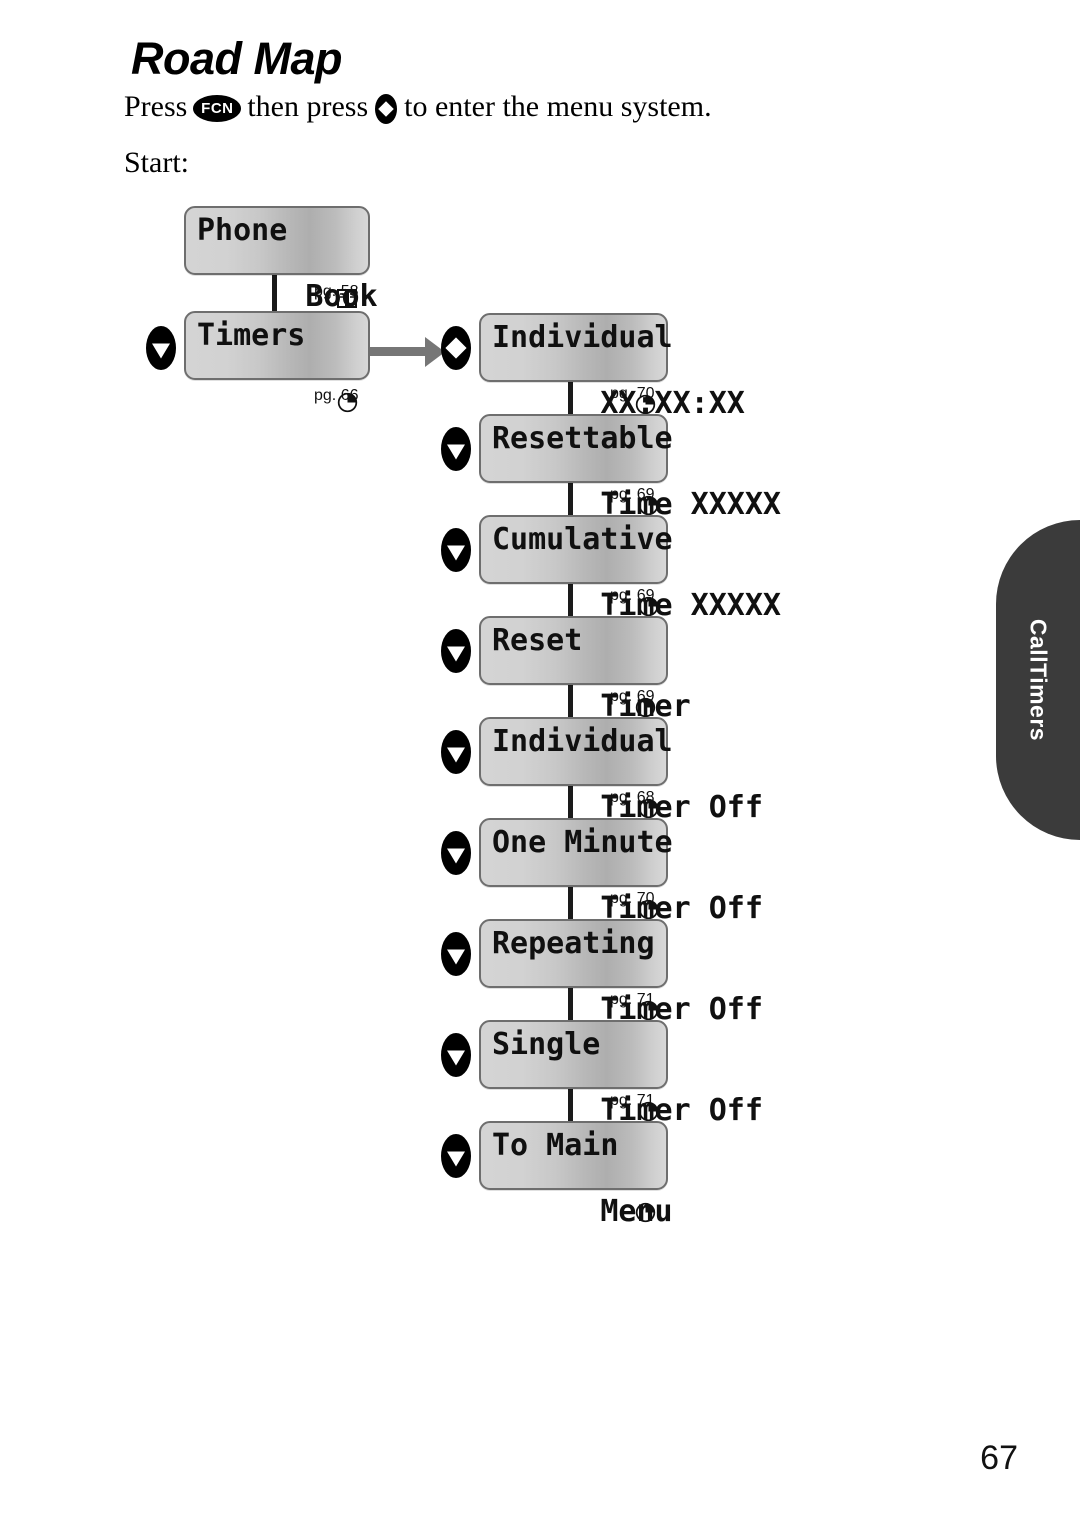 The image size is (1080, 1524). I want to click on nav-key-down-repeating-timer-off, so click(456, 954).